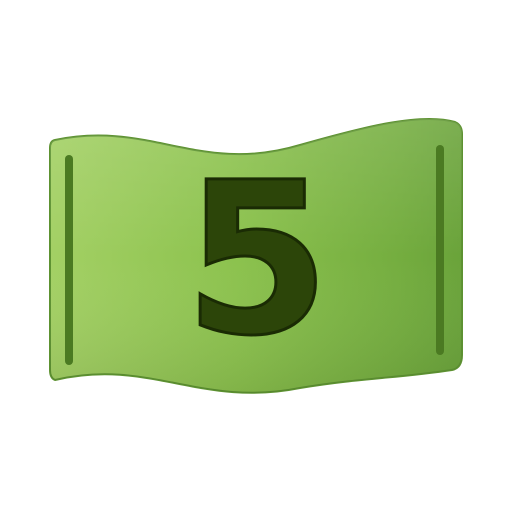 The height and width of the screenshot is (512, 512). Describe the element at coordinates (257, 259) in the screenshot. I see `hole-number: 5` at that location.